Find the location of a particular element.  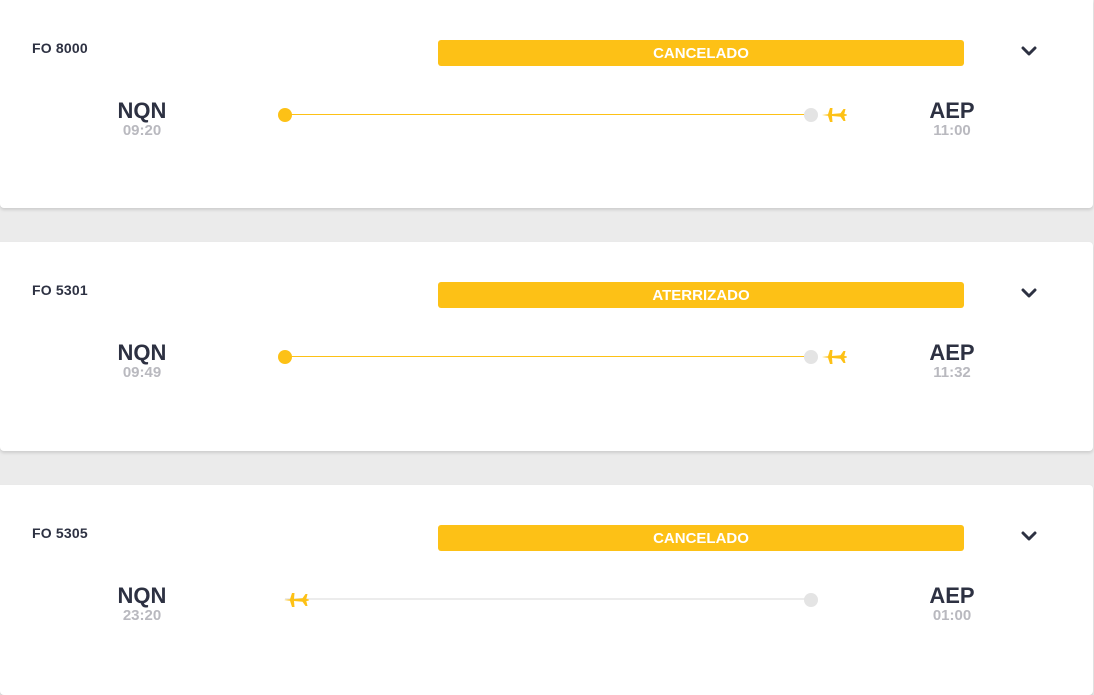

flight-number: FO 5301 is located at coordinates (60, 290).